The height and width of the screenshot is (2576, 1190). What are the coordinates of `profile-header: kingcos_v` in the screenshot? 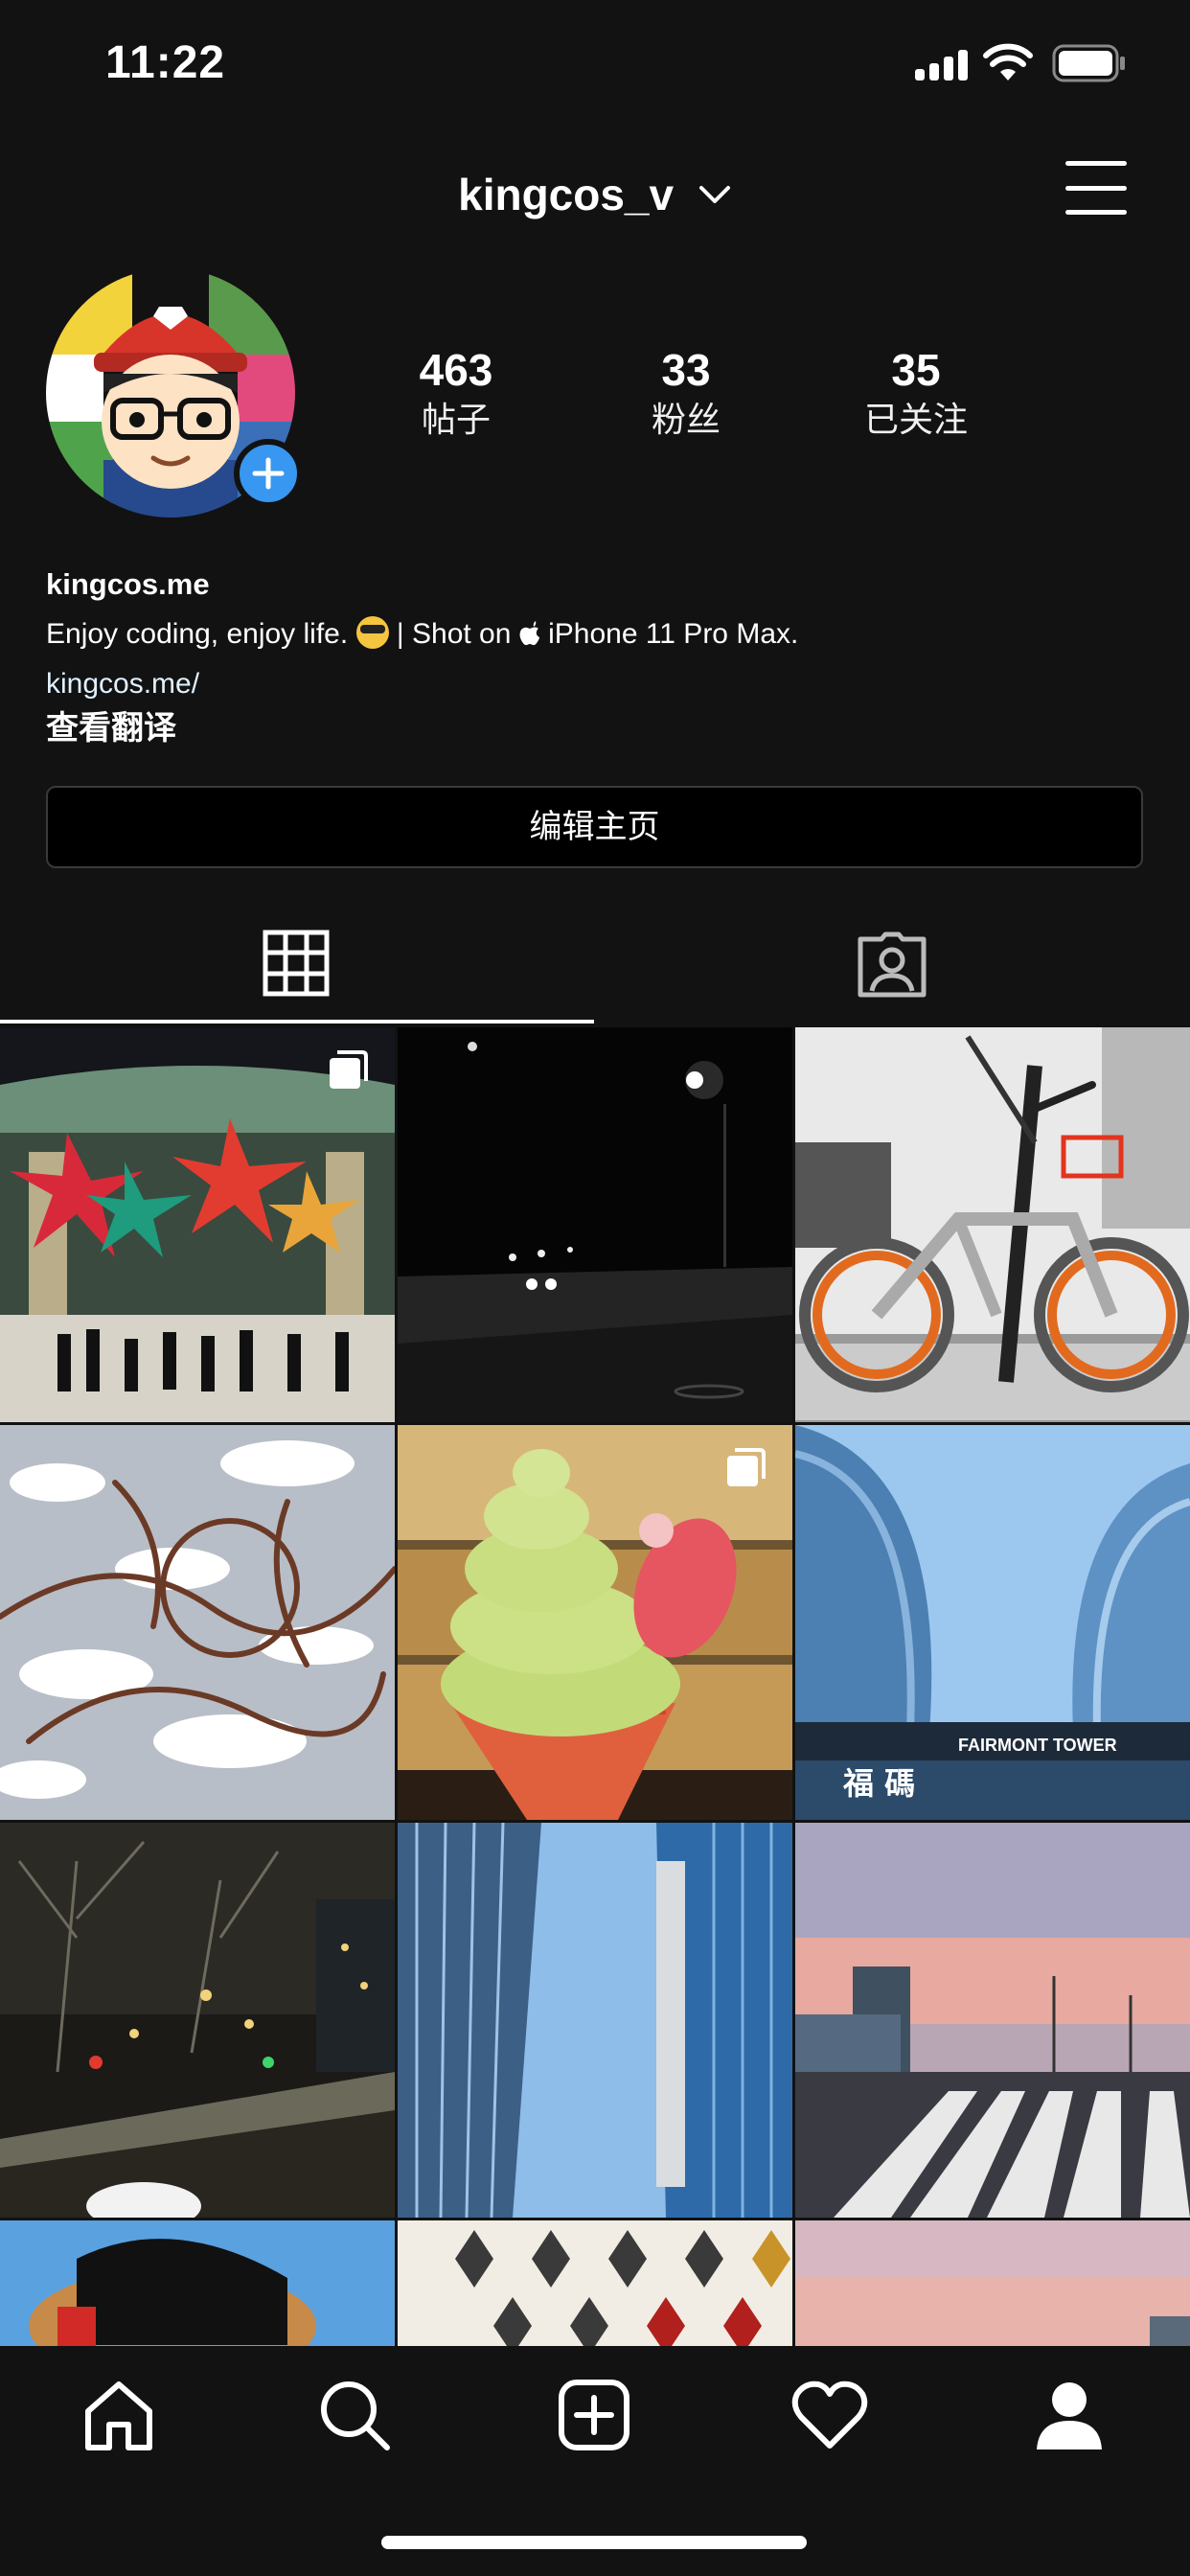 It's located at (595, 192).